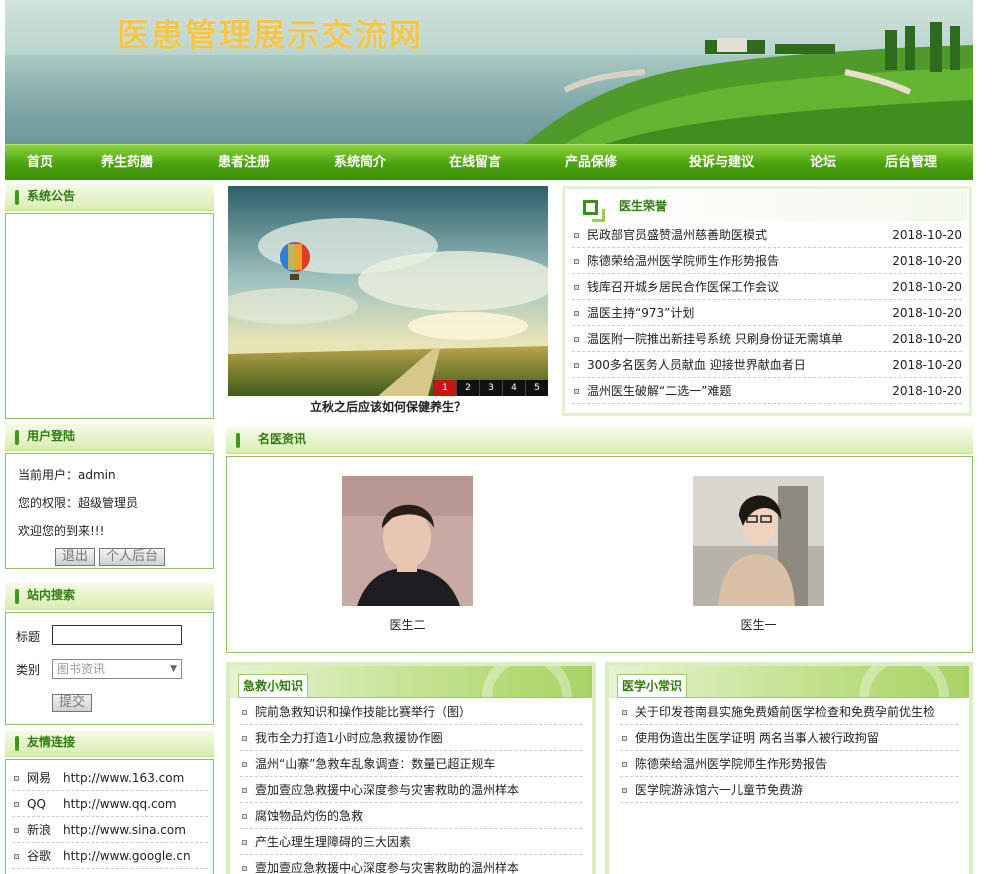 The image size is (1001, 874). I want to click on doctor-name: 医生一, so click(758, 624).